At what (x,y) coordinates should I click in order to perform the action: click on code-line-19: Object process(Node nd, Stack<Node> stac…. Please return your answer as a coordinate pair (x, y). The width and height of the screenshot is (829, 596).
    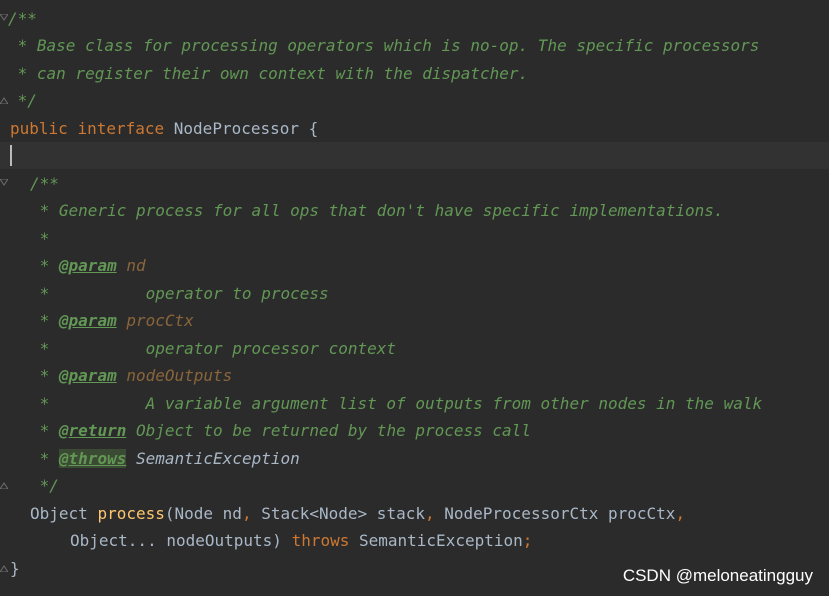
    Looking at the image, I should click on (414, 513).